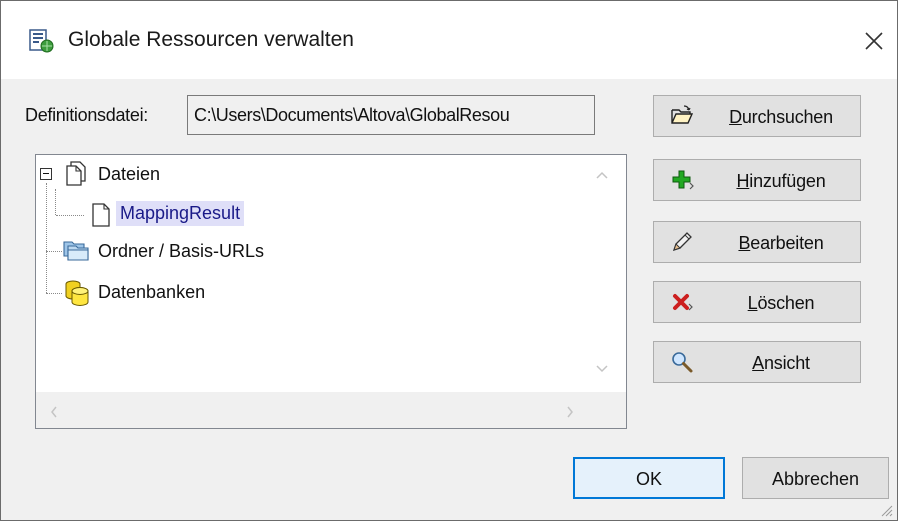 The image size is (898, 521). Describe the element at coordinates (78, 295) in the screenshot. I see `databases-icon` at that location.